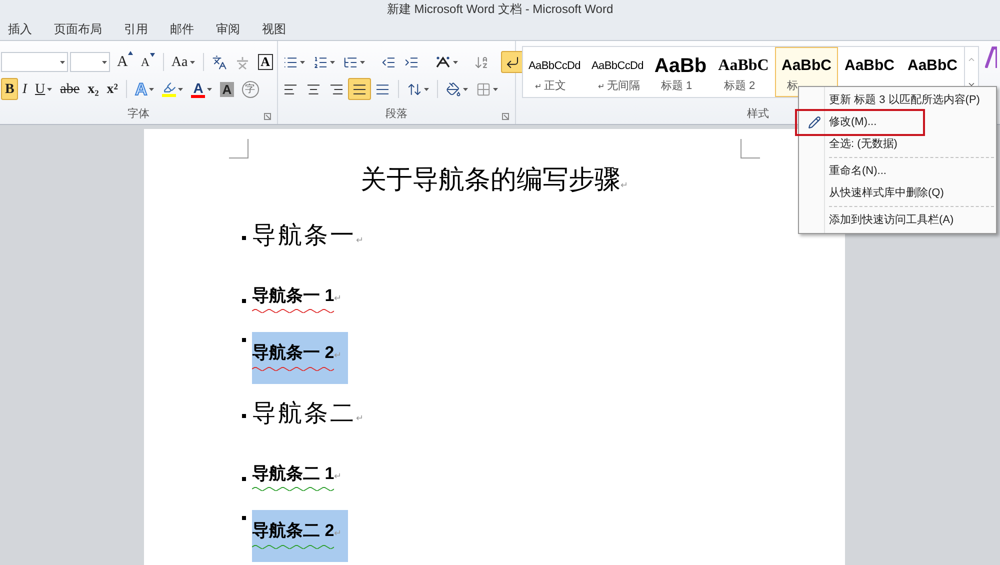  I want to click on subheading: 导航条二 2↵, so click(300, 536).